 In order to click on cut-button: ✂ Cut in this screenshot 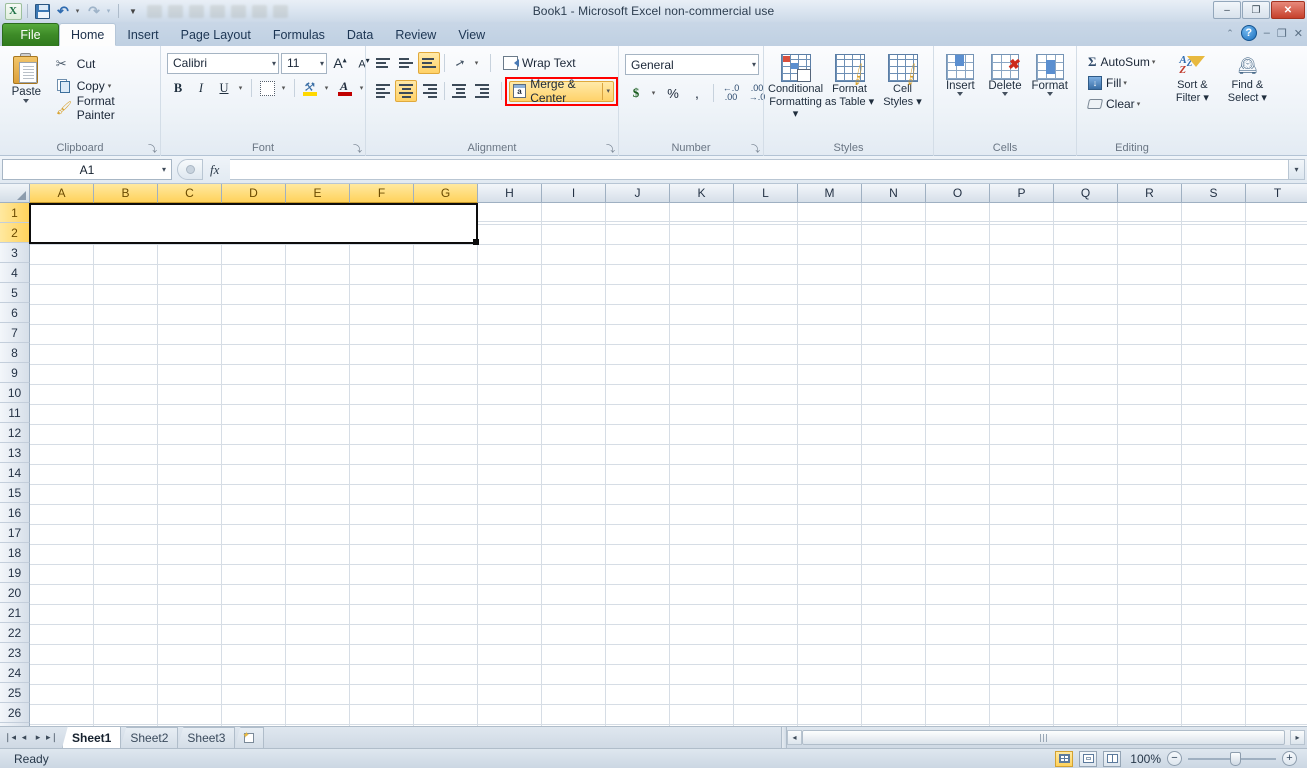, I will do `click(104, 64)`.